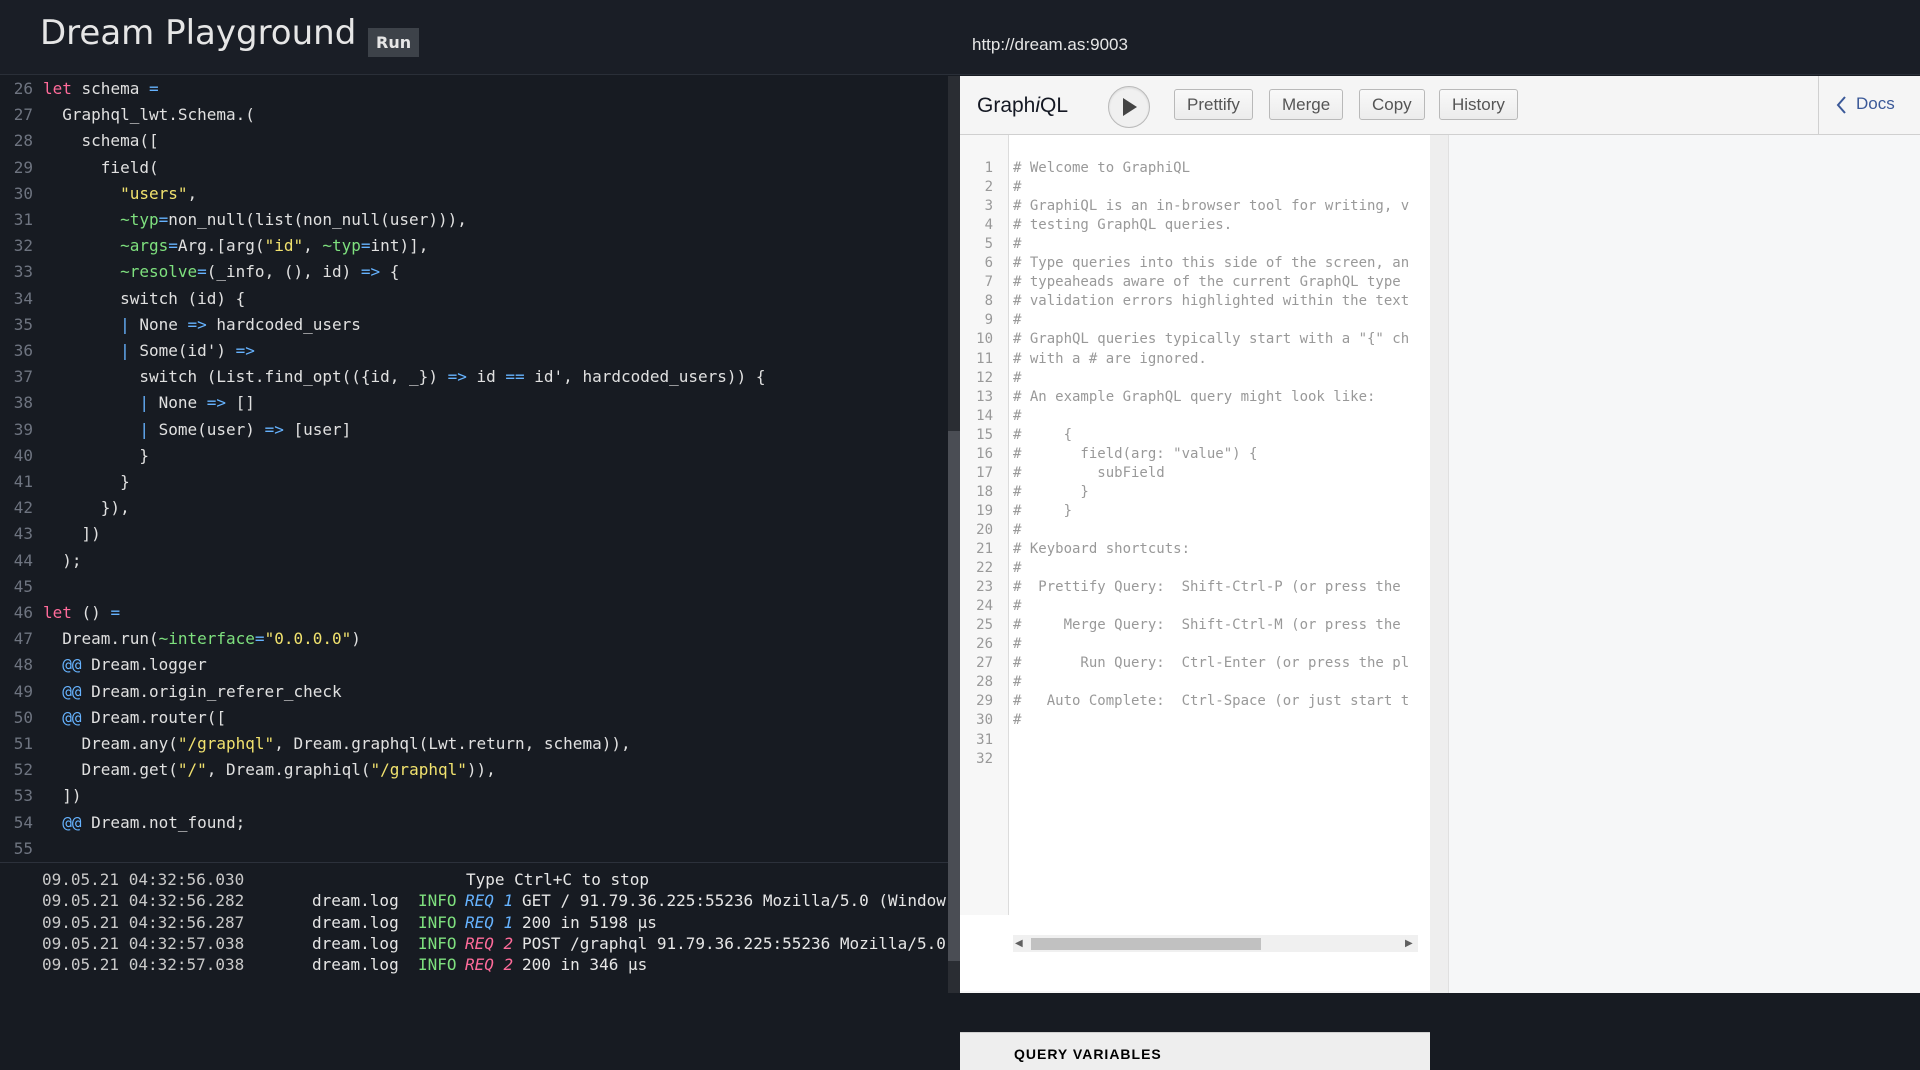 The width and height of the screenshot is (1920, 1070). Describe the element at coordinates (1439, 564) in the screenshot. I see `pane-divider` at that location.